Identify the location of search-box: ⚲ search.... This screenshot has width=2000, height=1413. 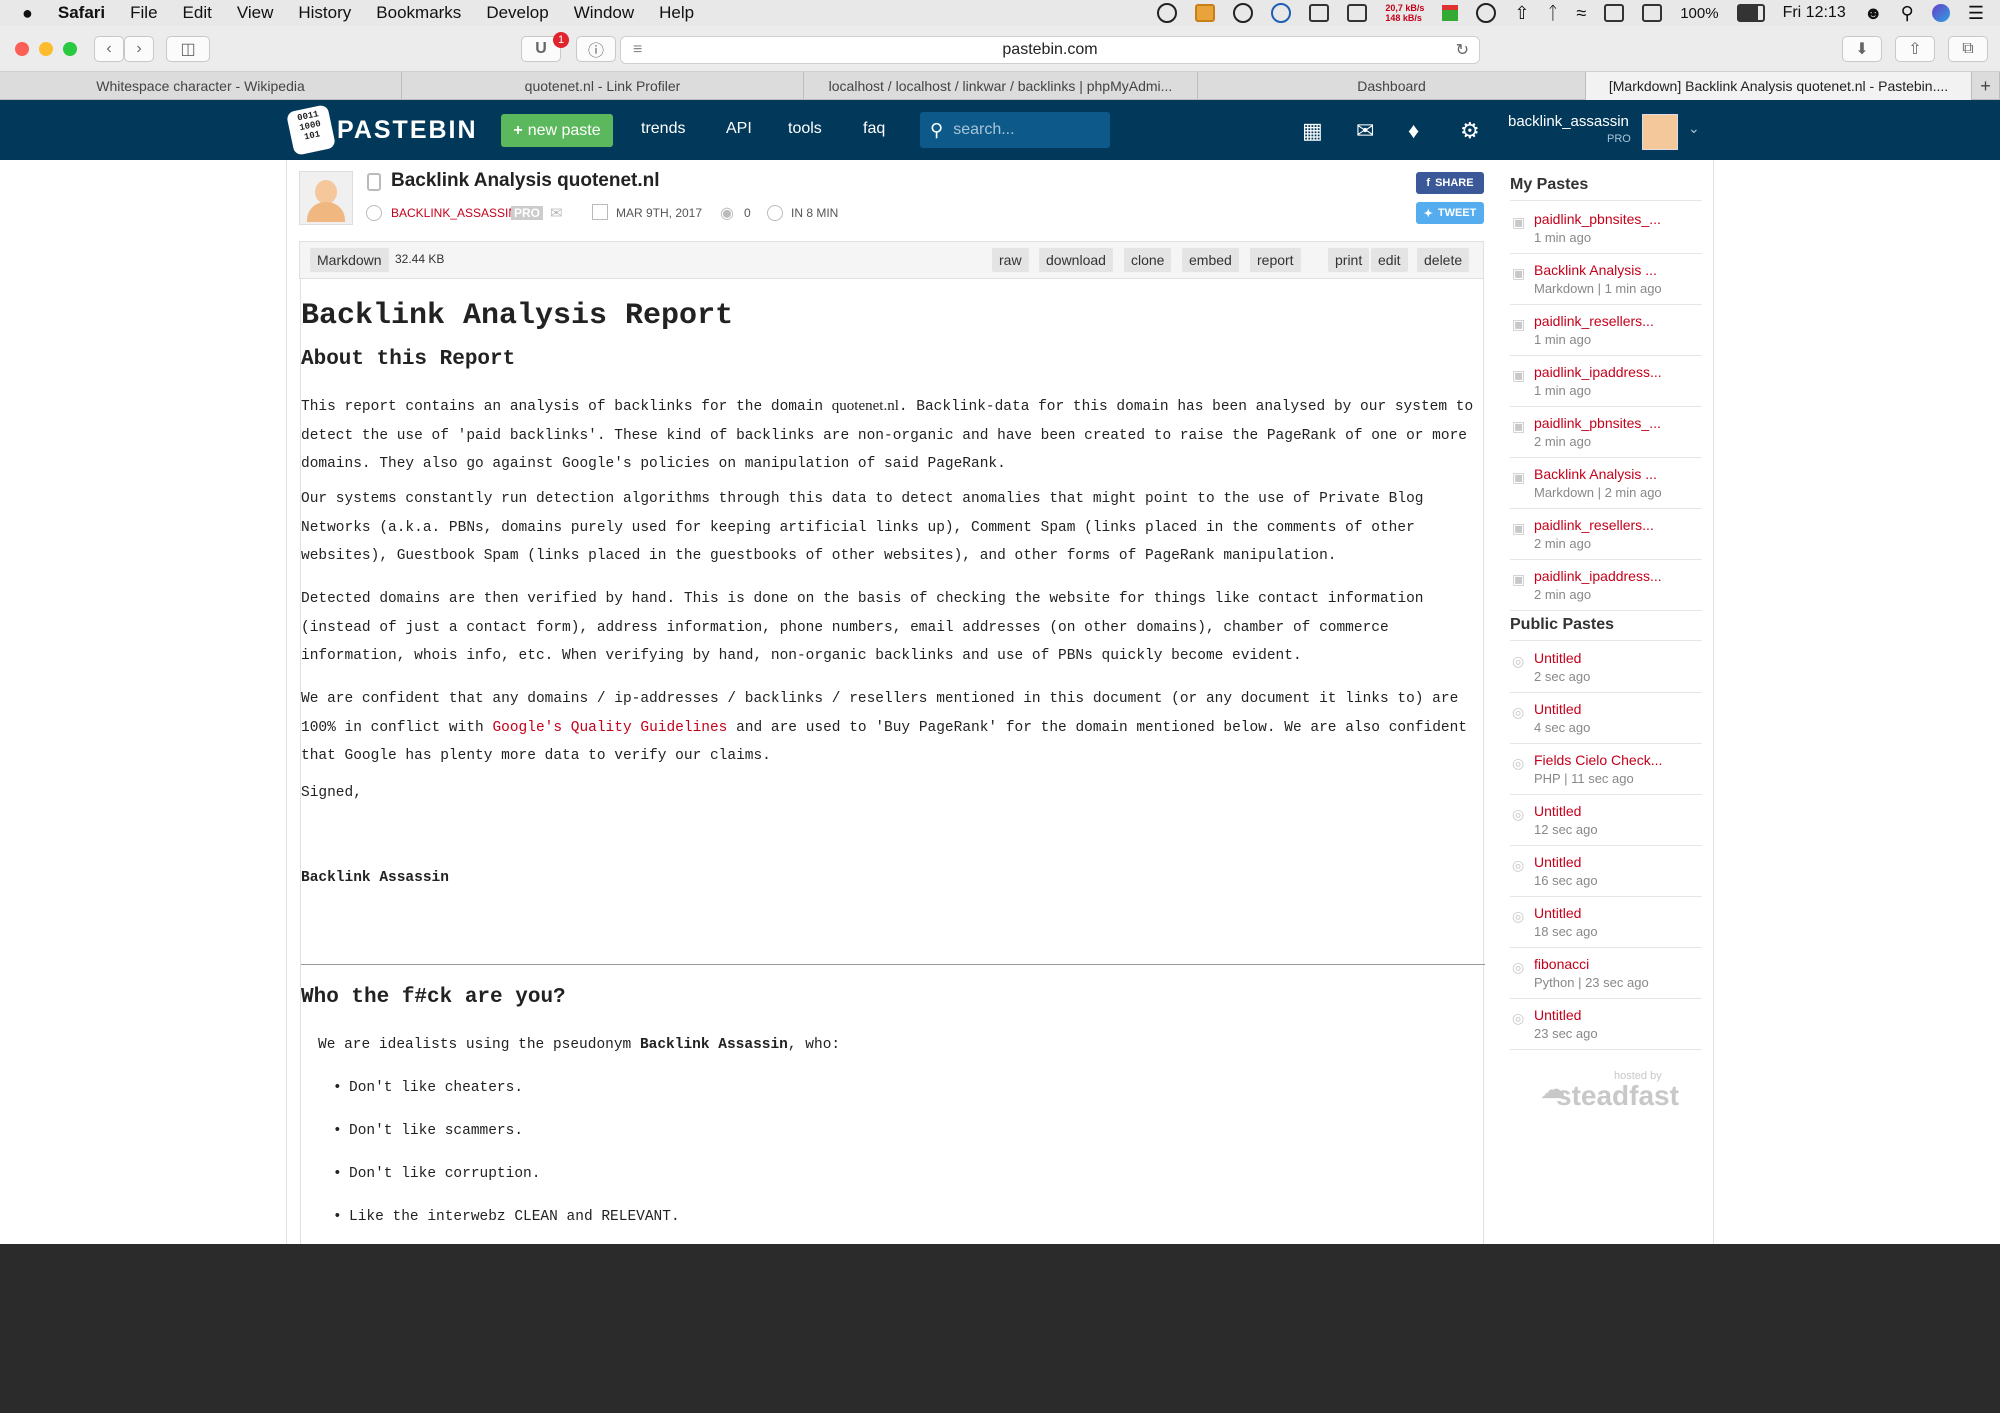
(1015, 130).